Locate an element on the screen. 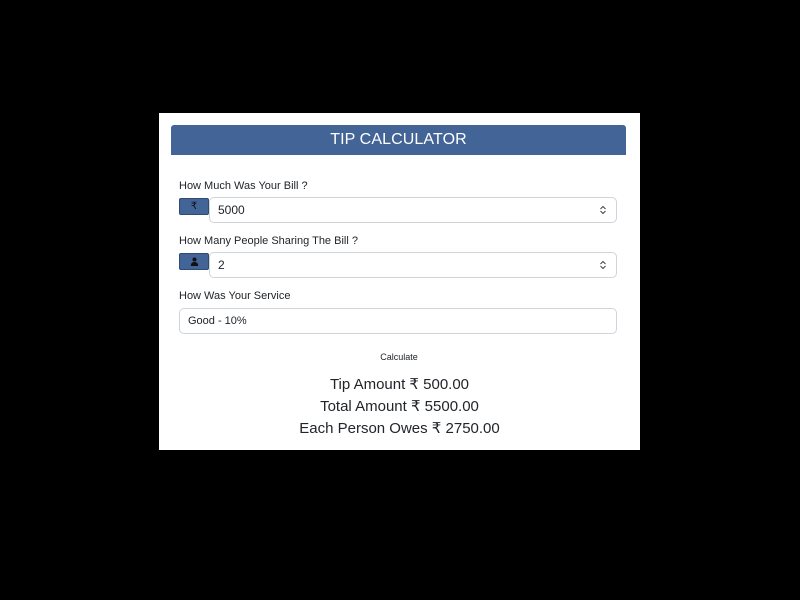  total-amount-result: Total Amount ₹ 5500.00 is located at coordinates (399, 406).